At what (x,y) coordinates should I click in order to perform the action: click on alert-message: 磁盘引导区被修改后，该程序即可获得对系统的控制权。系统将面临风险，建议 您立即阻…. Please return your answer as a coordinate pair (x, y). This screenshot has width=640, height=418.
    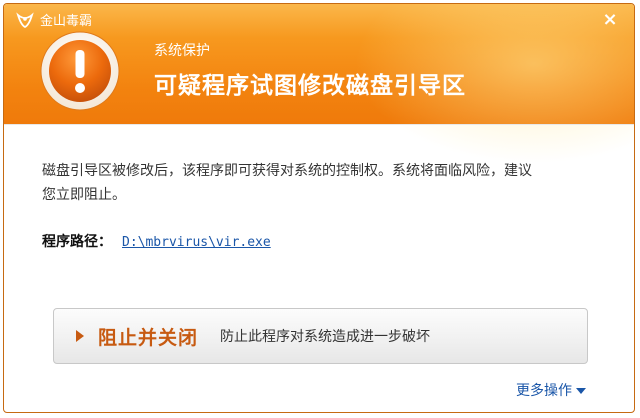
    Looking at the image, I should click on (322, 183).